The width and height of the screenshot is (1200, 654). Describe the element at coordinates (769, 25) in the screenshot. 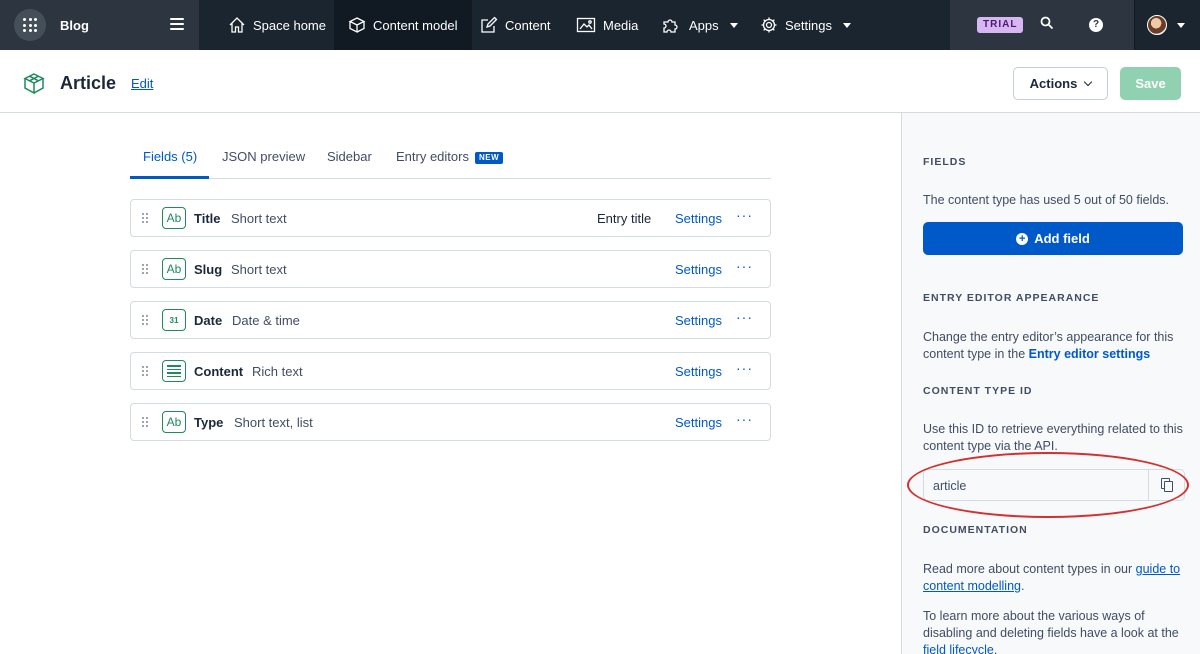

I see `gear-icon` at that location.